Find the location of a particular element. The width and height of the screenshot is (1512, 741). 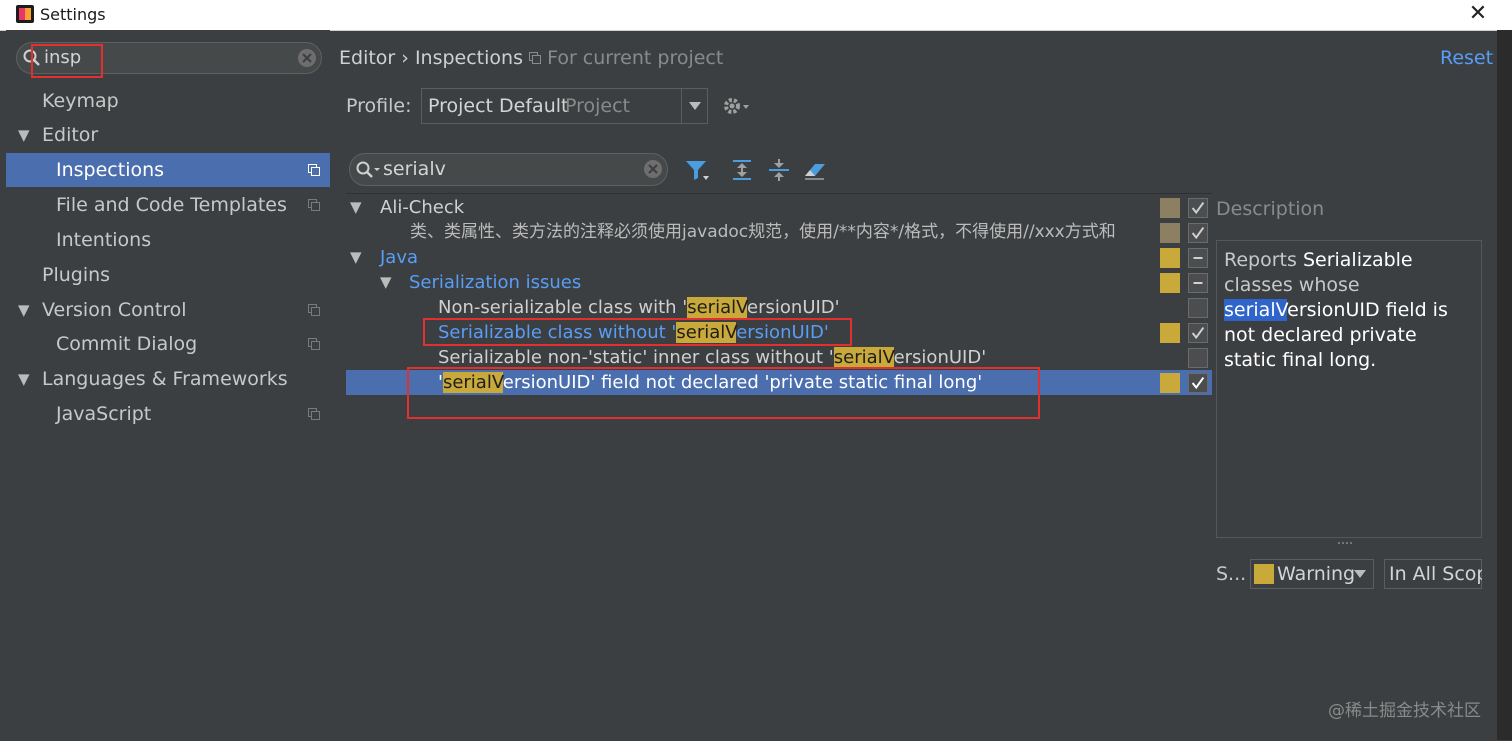

sidebar-item-commit-dialog: Commit Dialog is located at coordinates (168, 344).